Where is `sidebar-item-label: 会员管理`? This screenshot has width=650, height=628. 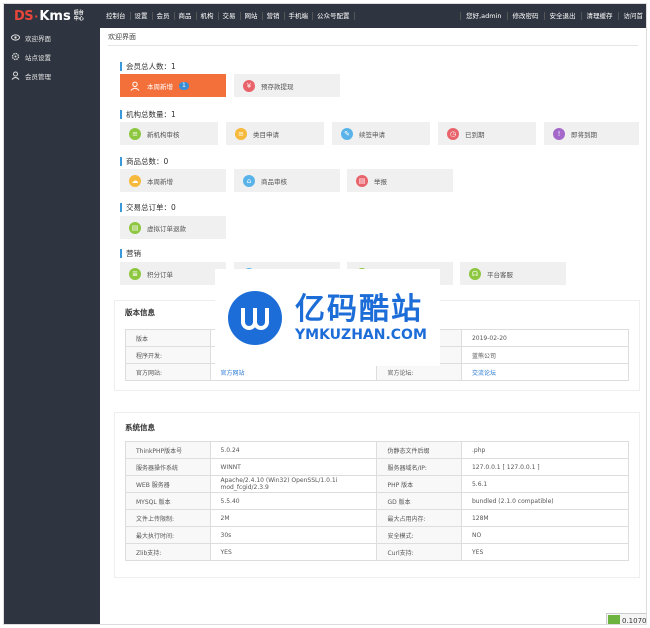 sidebar-item-label: 会员管理 is located at coordinates (38, 76).